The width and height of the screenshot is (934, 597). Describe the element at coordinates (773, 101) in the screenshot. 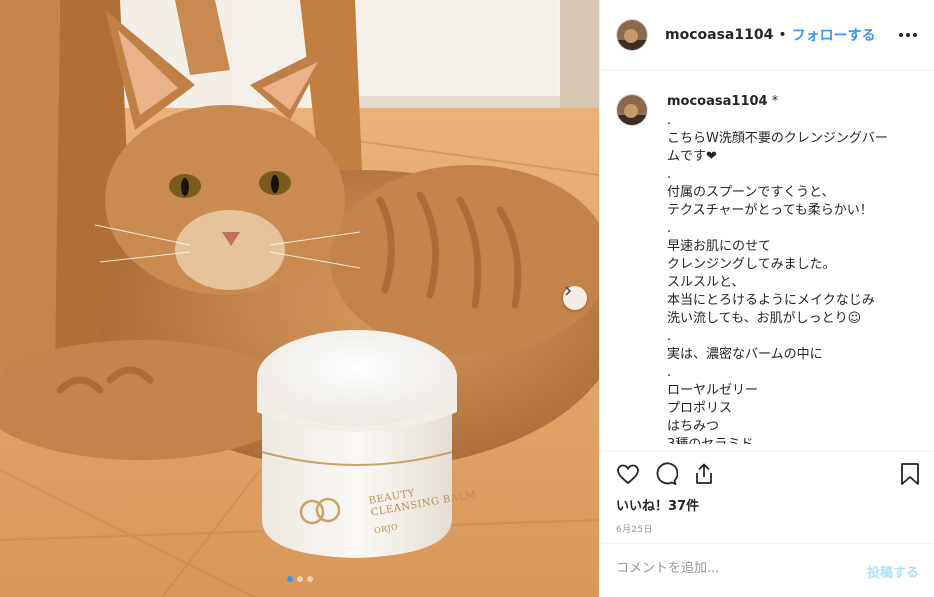

I see `caption-suffix: *` at that location.